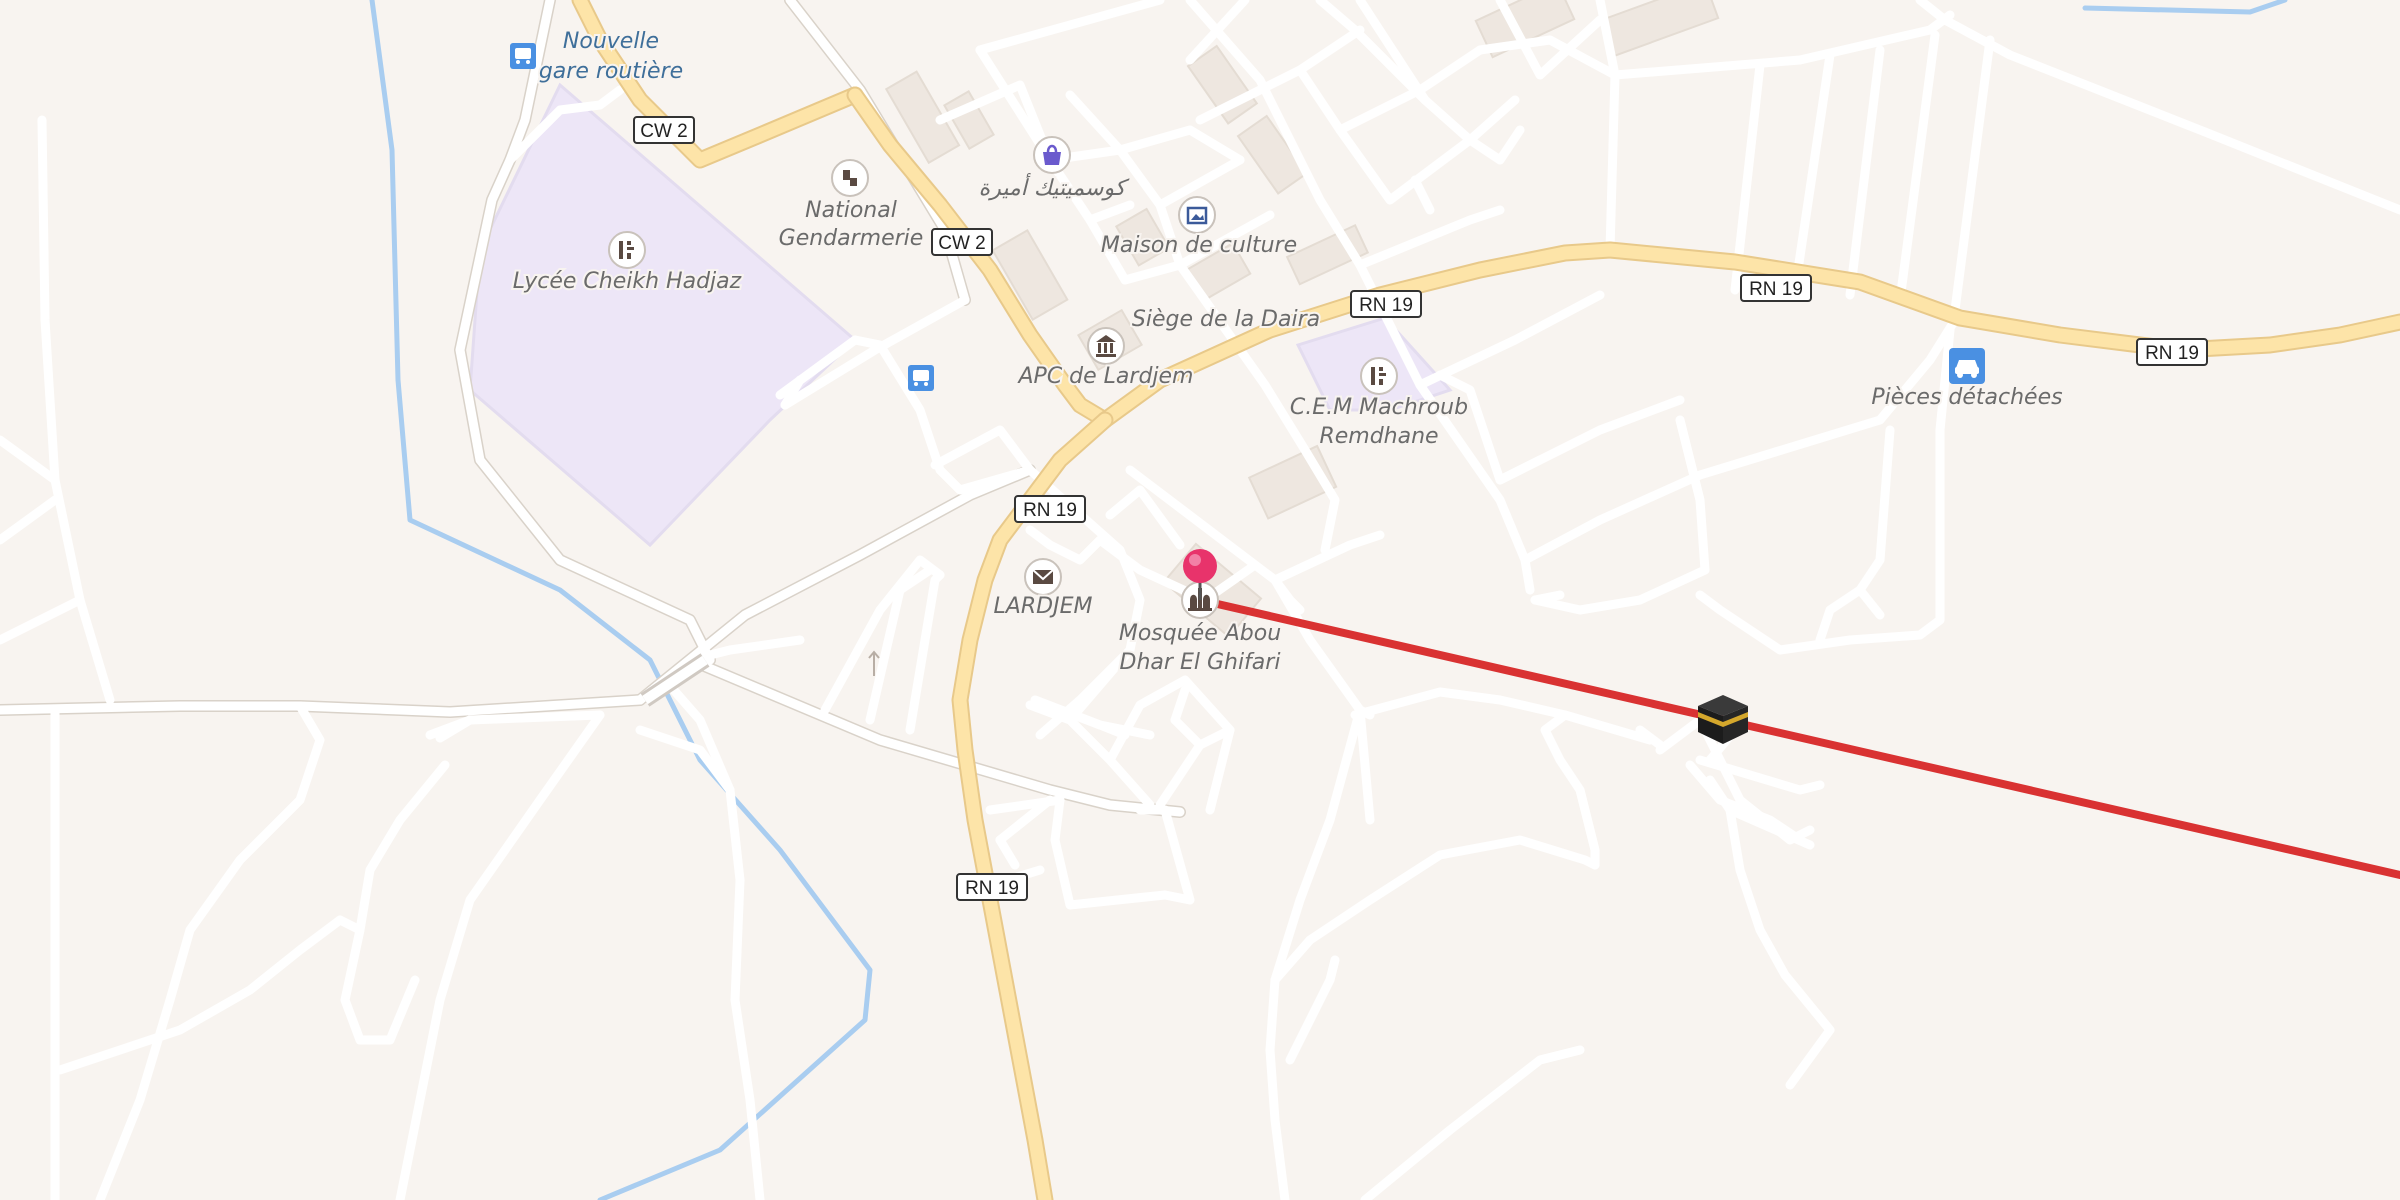 The width and height of the screenshot is (2400, 1200). I want to click on poi-label-pieces: Pièces détachées, so click(1966, 397).